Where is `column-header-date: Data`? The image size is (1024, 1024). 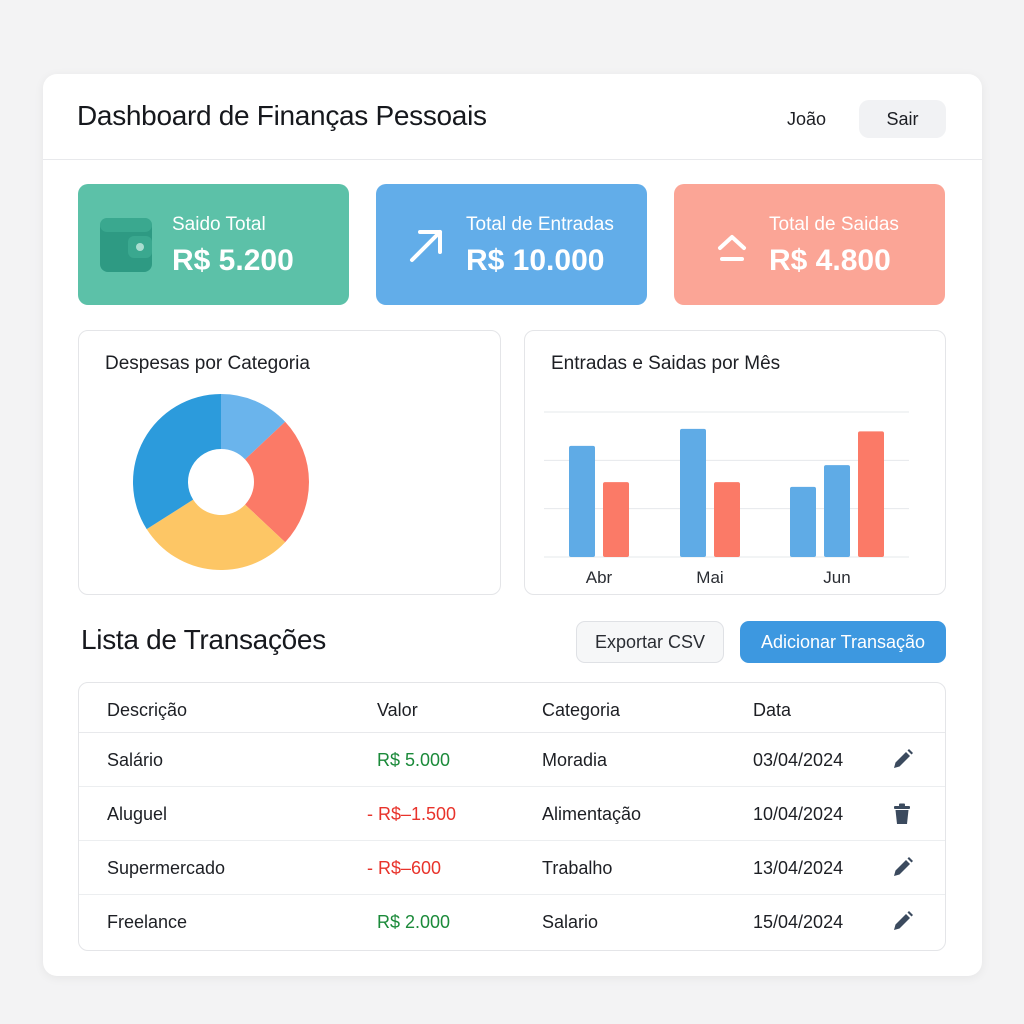
column-header-date: Data is located at coordinates (772, 710).